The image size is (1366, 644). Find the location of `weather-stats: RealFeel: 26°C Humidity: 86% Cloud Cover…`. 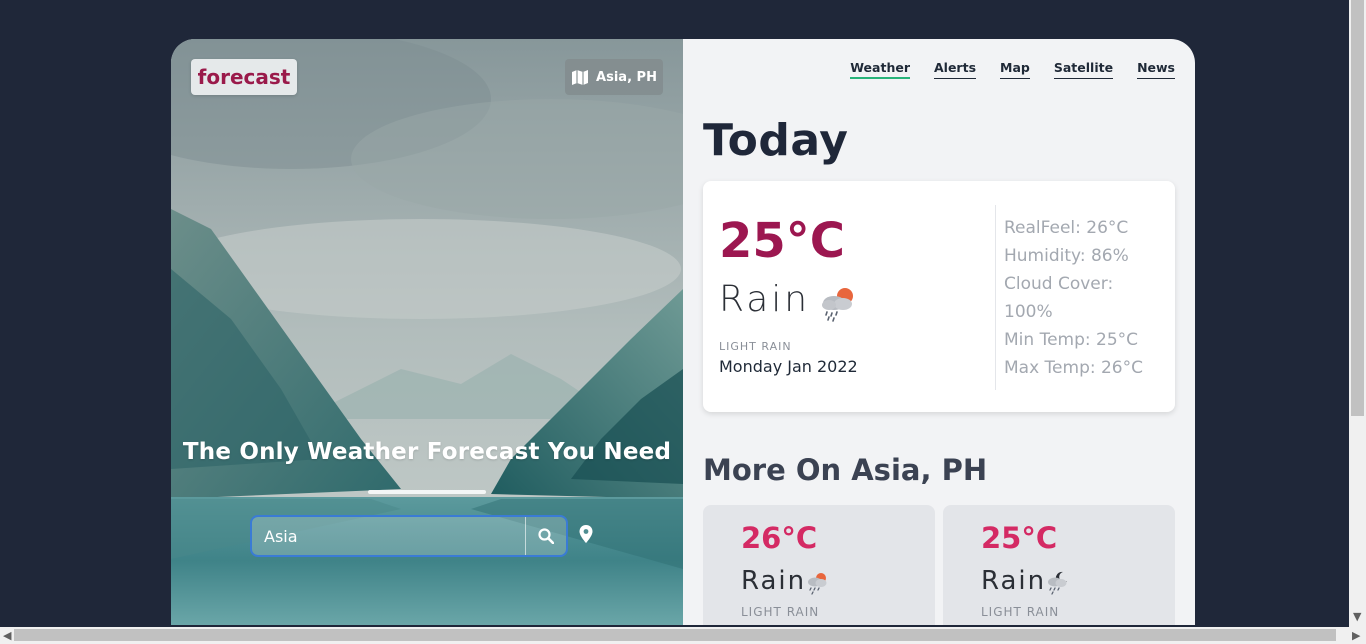

weather-stats: RealFeel: 26°C Humidity: 86% Cloud Cover… is located at coordinates (1079, 298).